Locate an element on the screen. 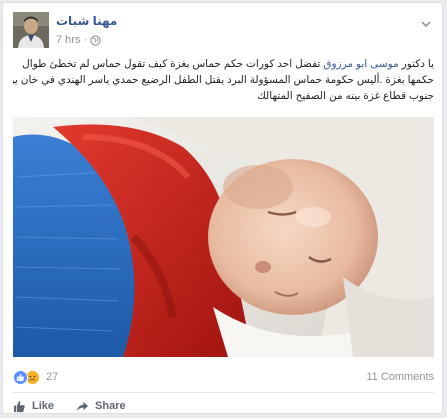  post-actions: Like Share is located at coordinates (69, 404).